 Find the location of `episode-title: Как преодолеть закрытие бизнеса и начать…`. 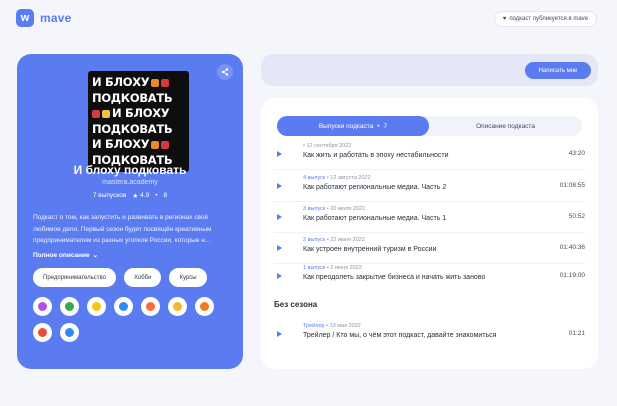

episode-title: Как преодолеть закрытие бизнеса и начать… is located at coordinates (394, 277).